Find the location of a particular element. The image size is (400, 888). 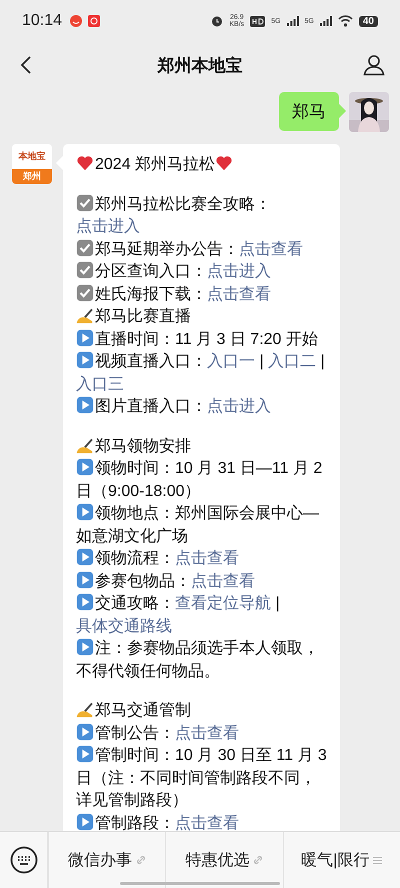

link: 具体交通路线 is located at coordinates (124, 626).